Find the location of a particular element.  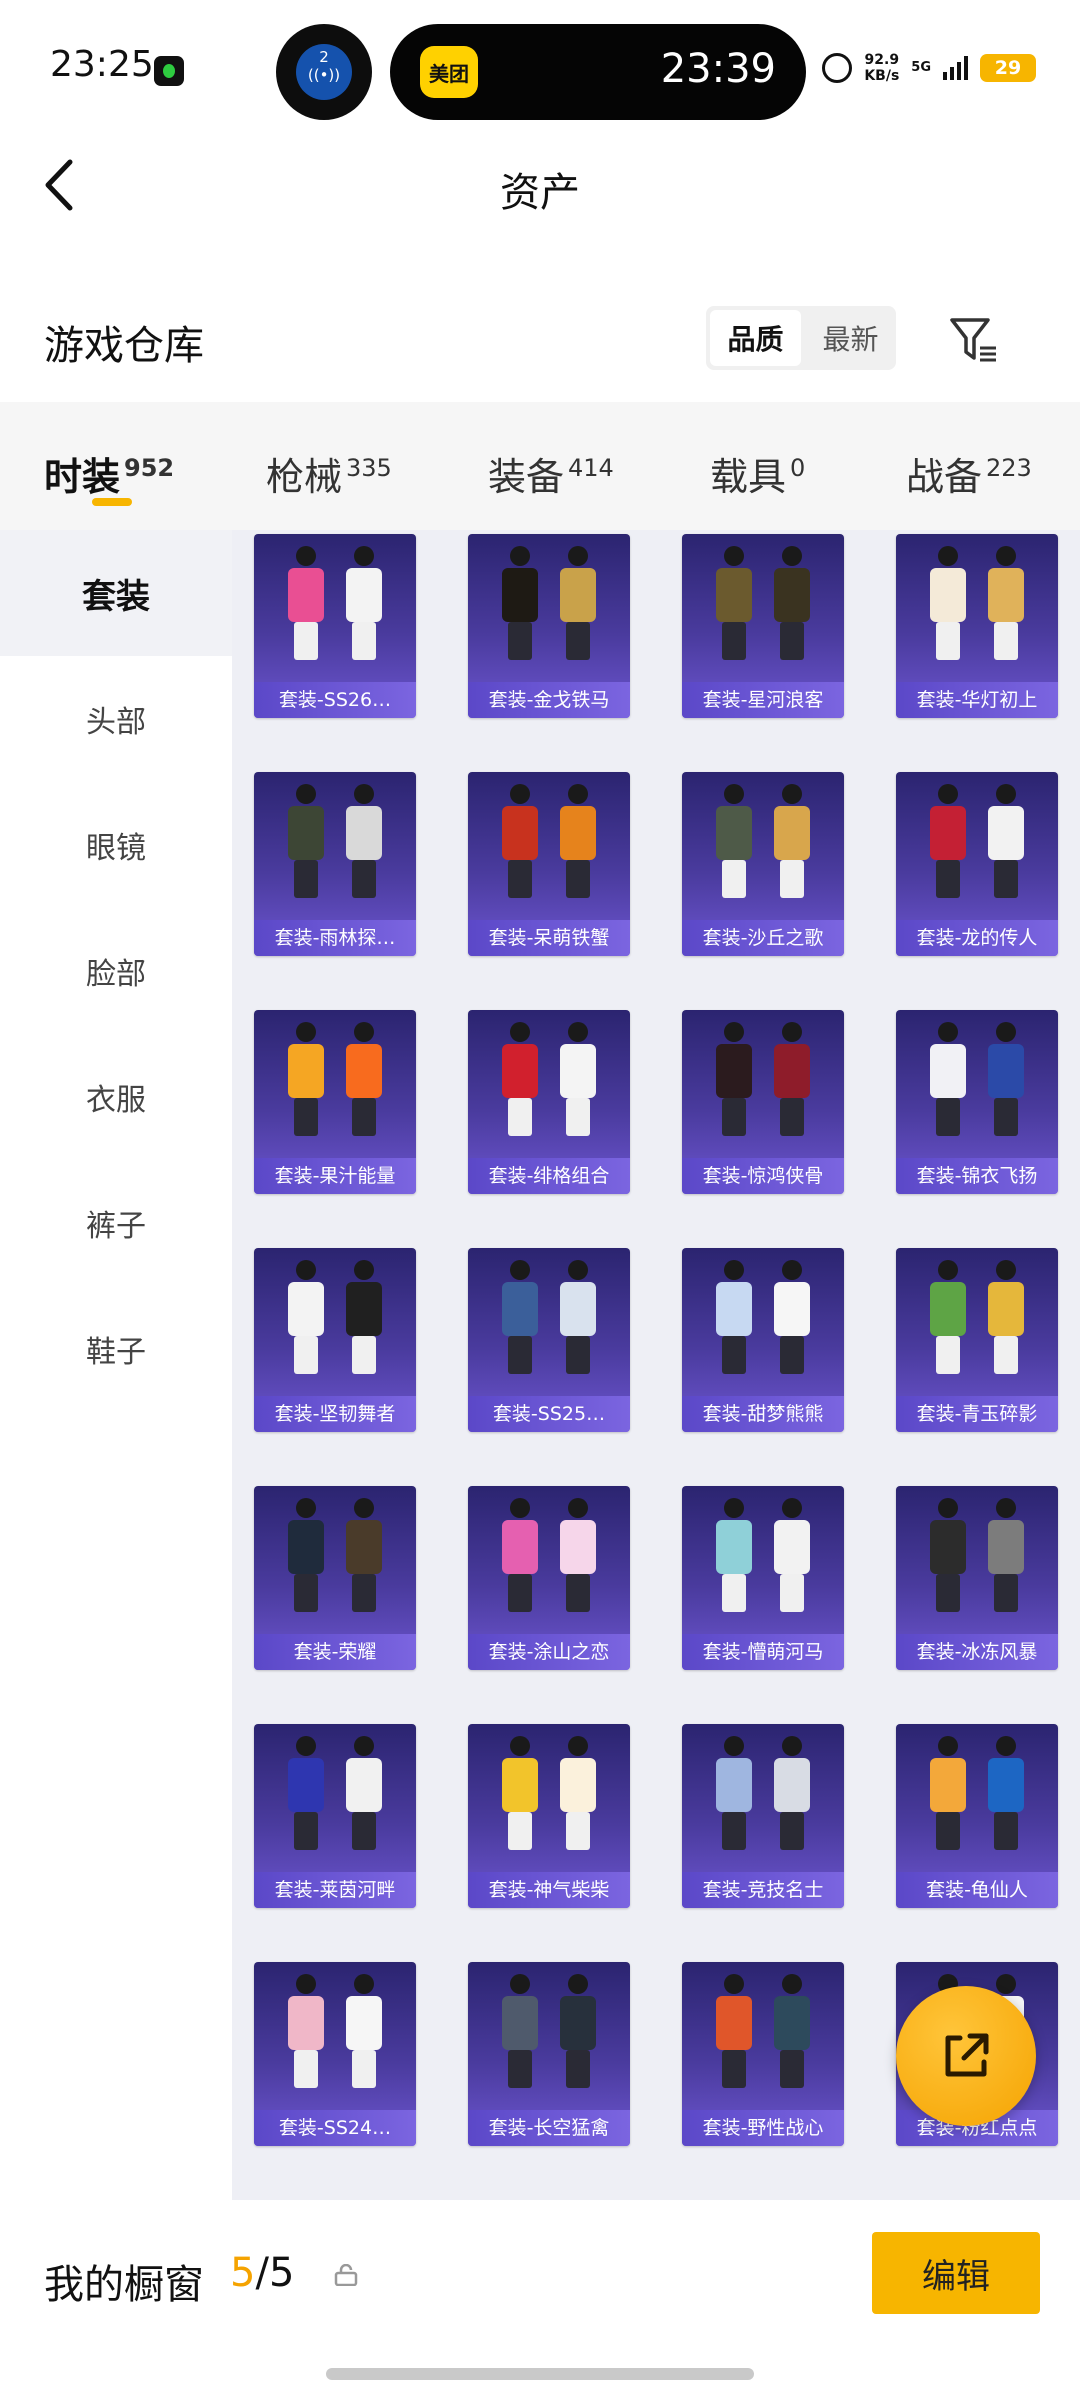

item-card: 套装-莱茵河畔 is located at coordinates (335, 1816).